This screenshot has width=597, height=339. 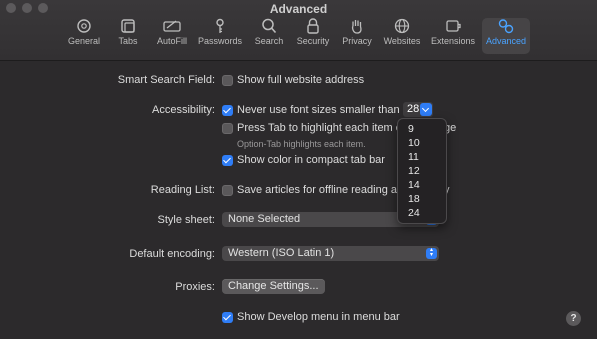 I want to click on tab-extensions-label: Extensions, so click(x=453, y=41).